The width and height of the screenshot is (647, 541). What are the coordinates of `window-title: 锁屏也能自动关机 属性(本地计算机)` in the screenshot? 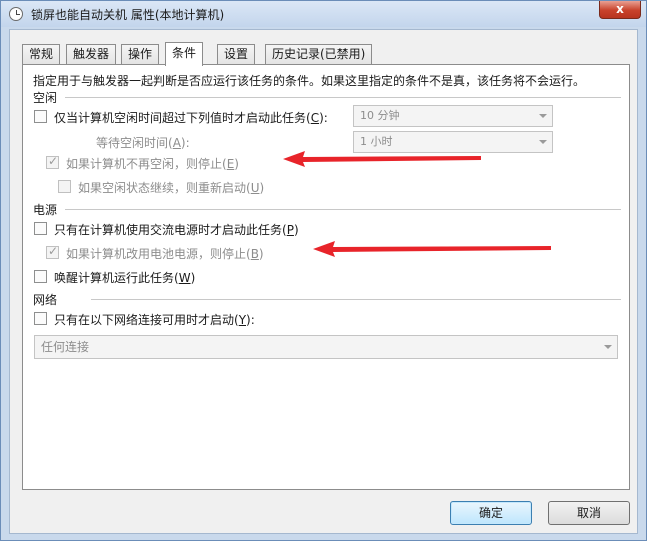 It's located at (128, 15).